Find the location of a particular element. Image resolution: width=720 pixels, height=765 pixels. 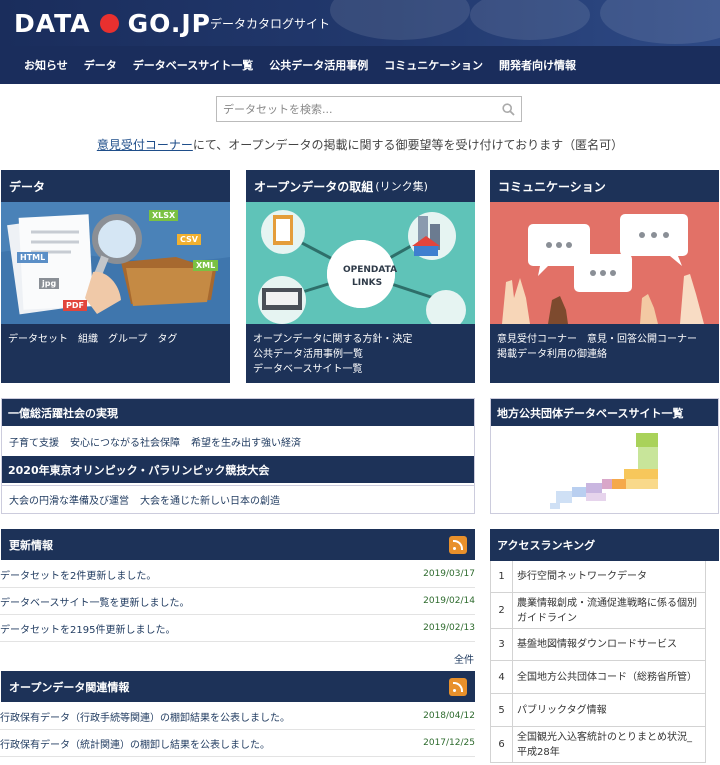

ranking-row: 5 パブリックタグ情報 is located at coordinates (598, 710).